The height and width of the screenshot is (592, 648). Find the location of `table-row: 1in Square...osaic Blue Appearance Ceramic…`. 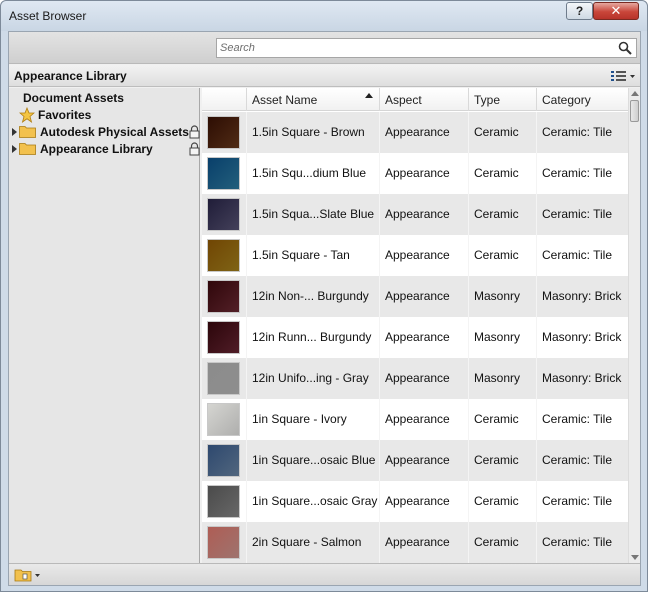

table-row: 1in Square...osaic Blue Appearance Ceramic… is located at coordinates (415, 460).